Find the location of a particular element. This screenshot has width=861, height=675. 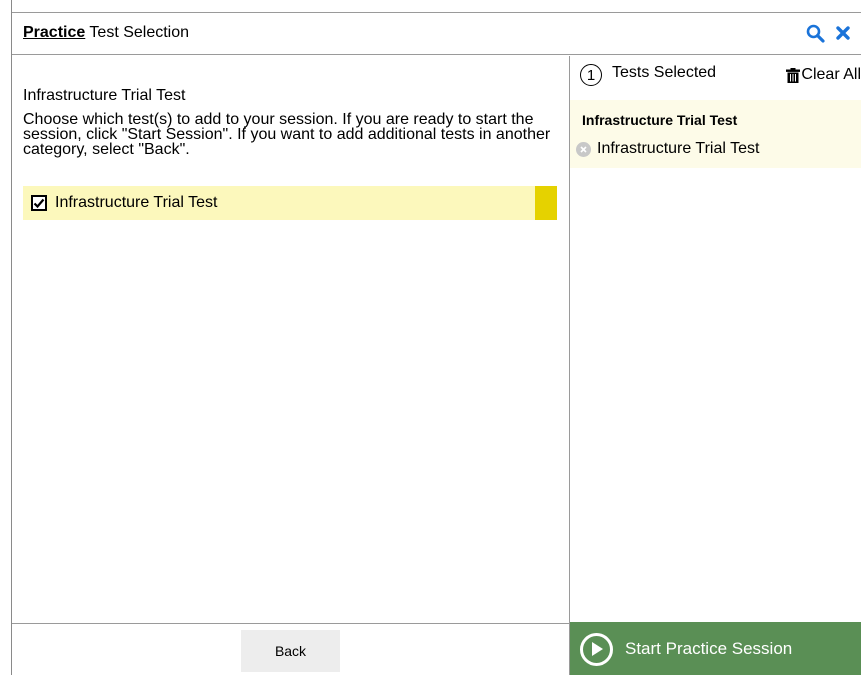

checkmark-icon is located at coordinates (39, 203).